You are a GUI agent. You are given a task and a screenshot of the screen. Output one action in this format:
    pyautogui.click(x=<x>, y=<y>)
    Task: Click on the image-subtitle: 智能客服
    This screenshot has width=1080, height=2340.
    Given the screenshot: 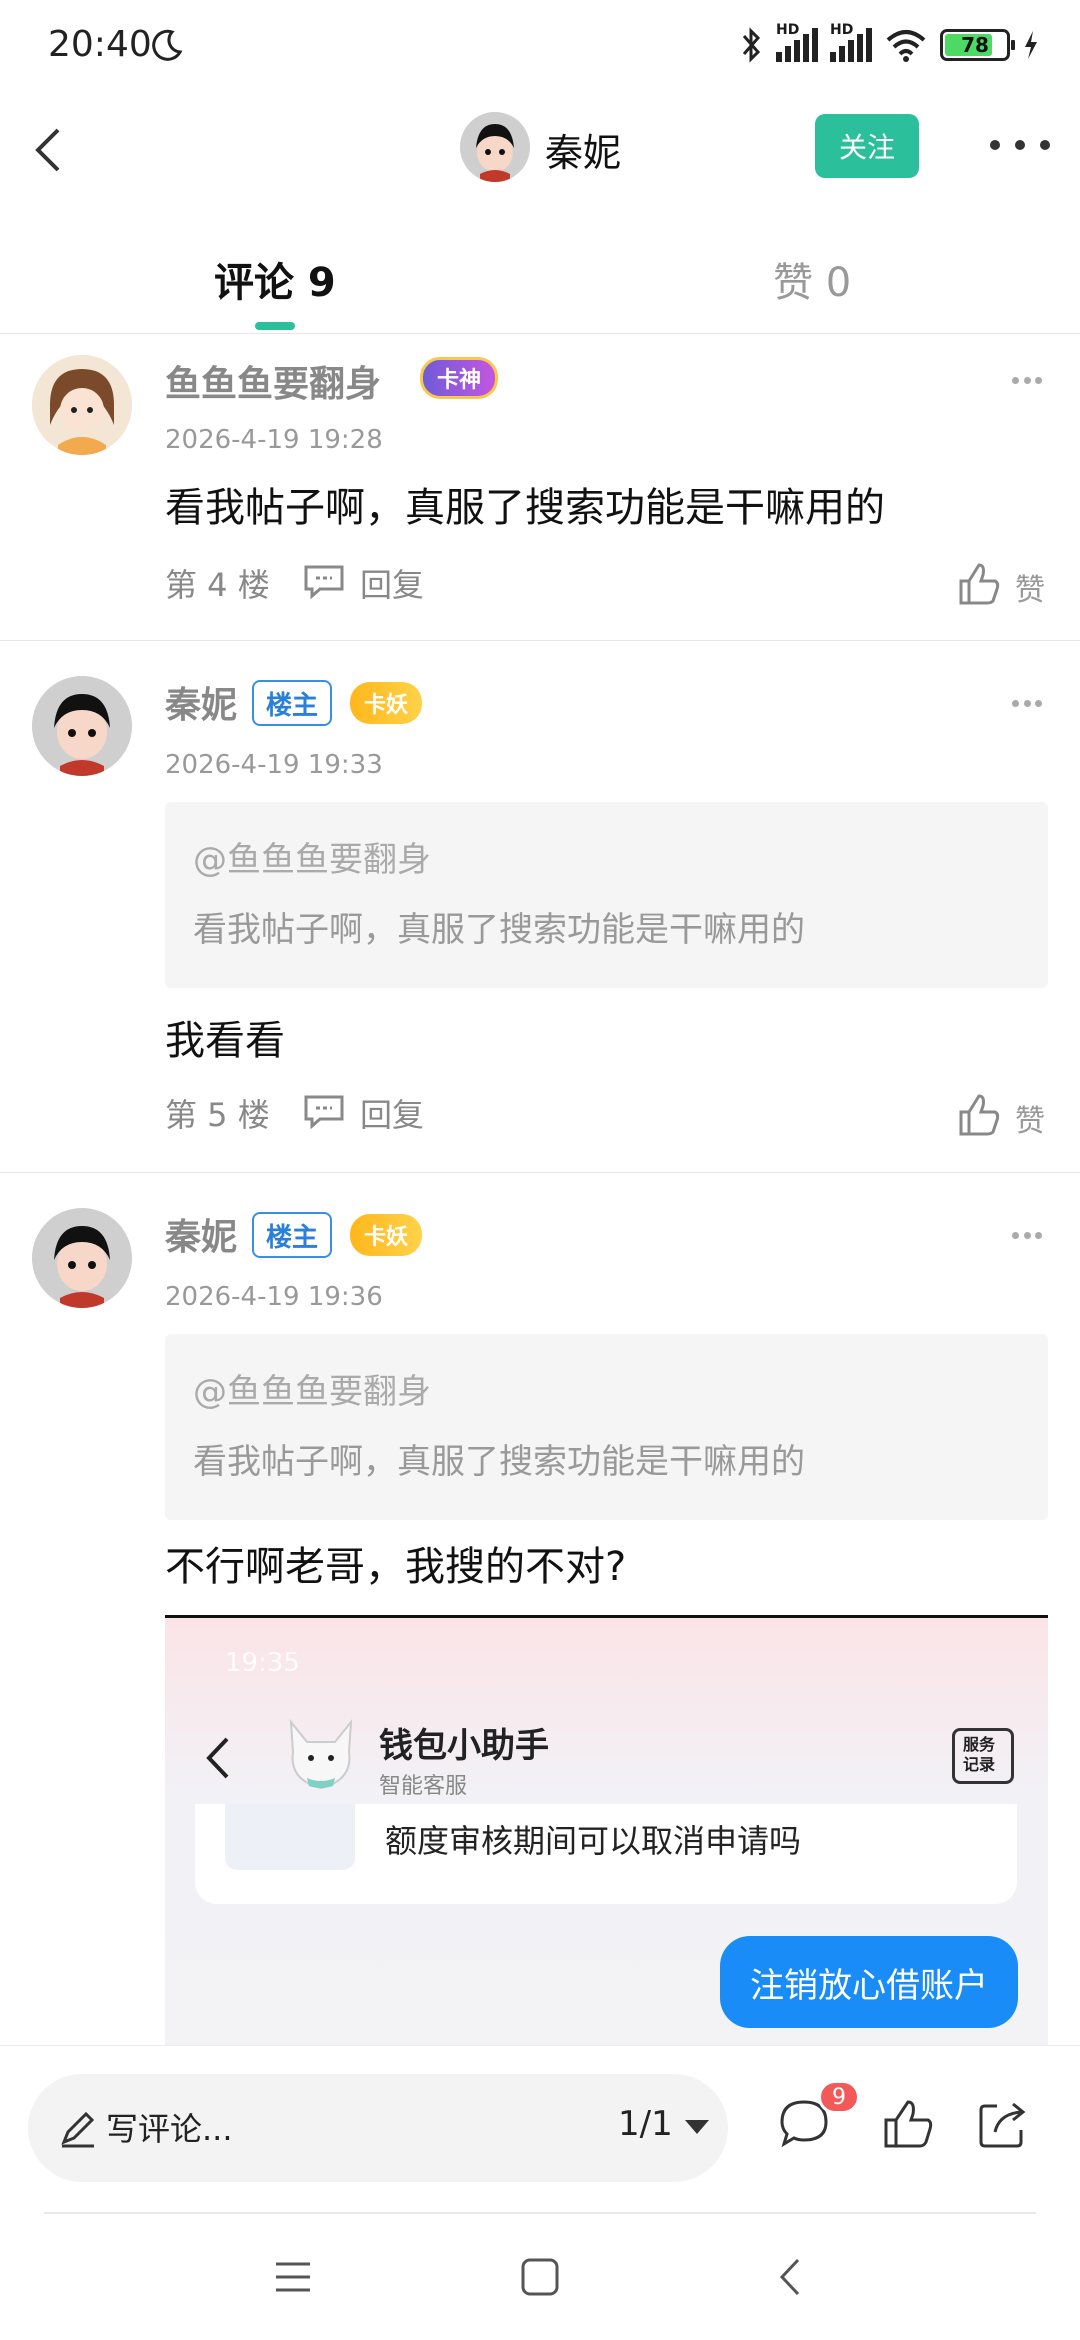 What is the action you would take?
    pyautogui.click(x=423, y=1786)
    